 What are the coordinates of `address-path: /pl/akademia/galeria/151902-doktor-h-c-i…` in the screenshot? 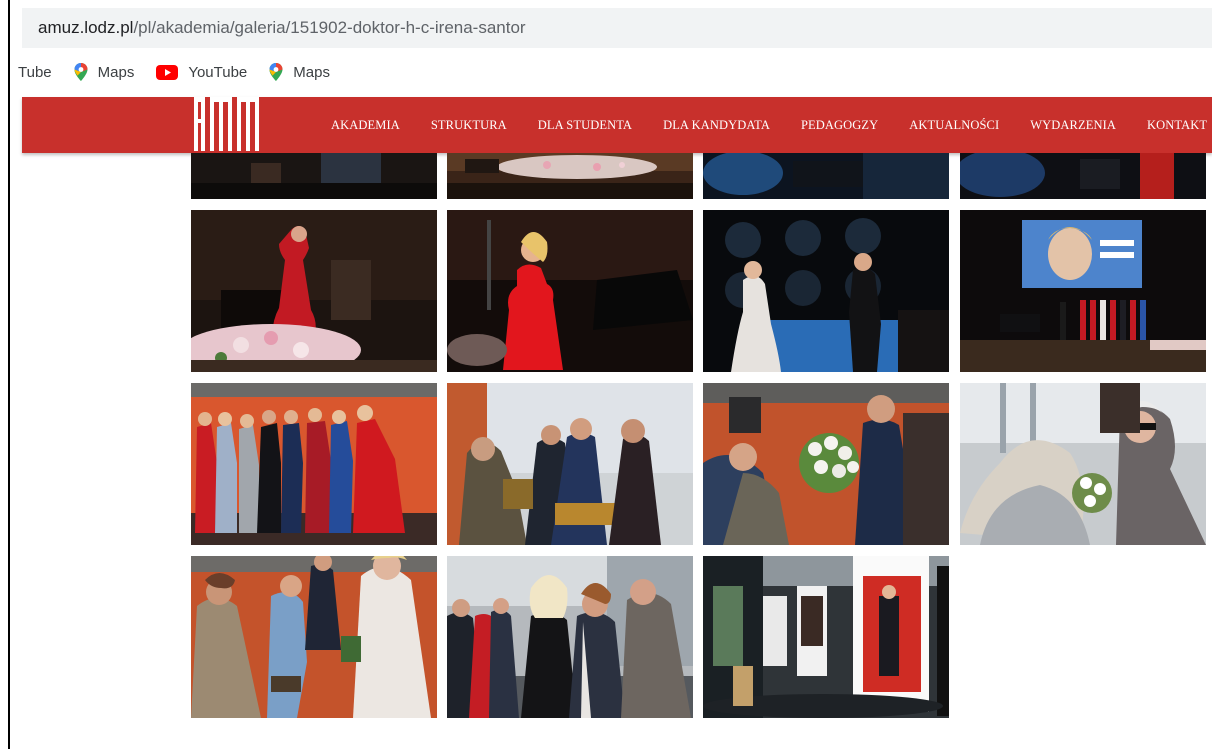 It's located at (329, 27).